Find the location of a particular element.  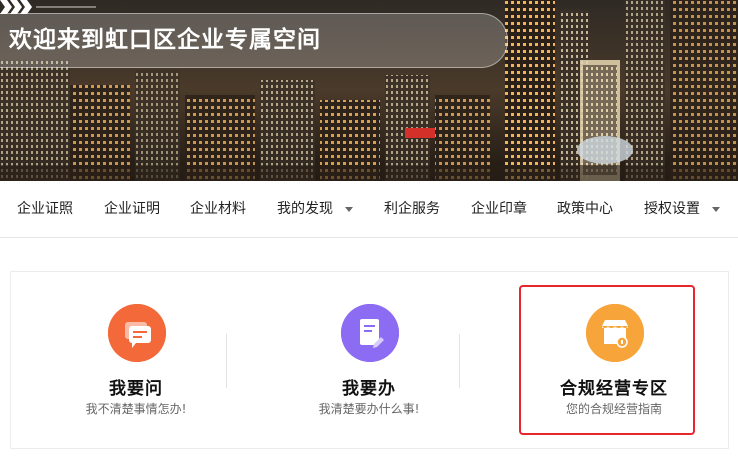

service-handle-title: 我要办 is located at coordinates (369, 389).